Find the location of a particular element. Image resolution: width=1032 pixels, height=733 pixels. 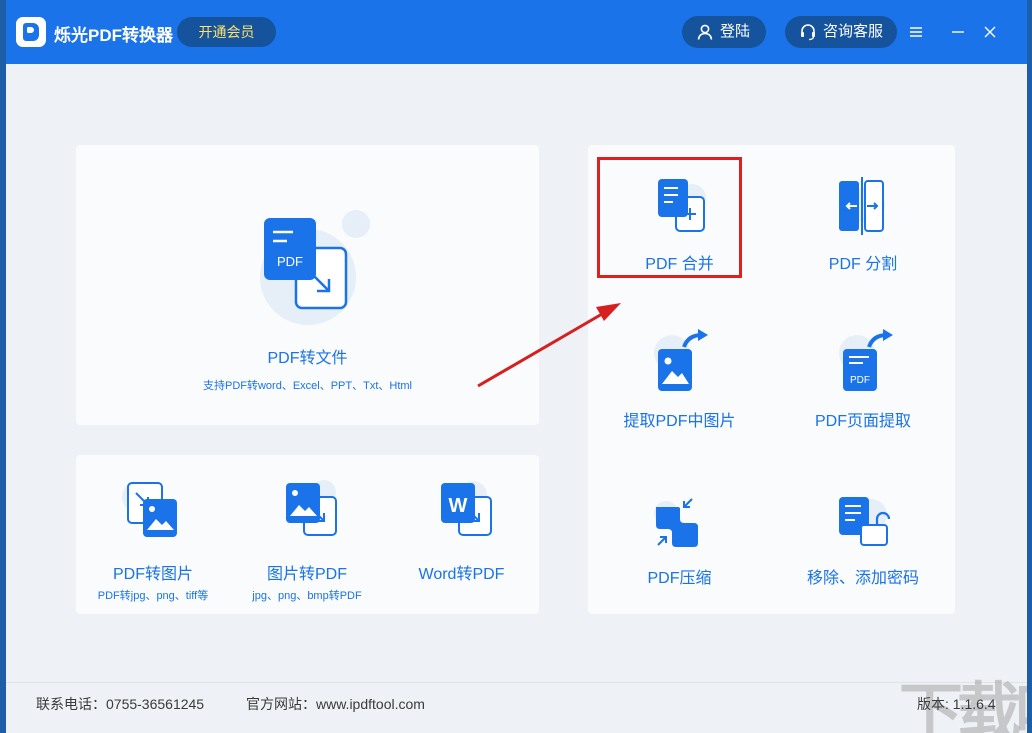

image-to-pdf-title: 图片转PDF is located at coordinates (306, 574).